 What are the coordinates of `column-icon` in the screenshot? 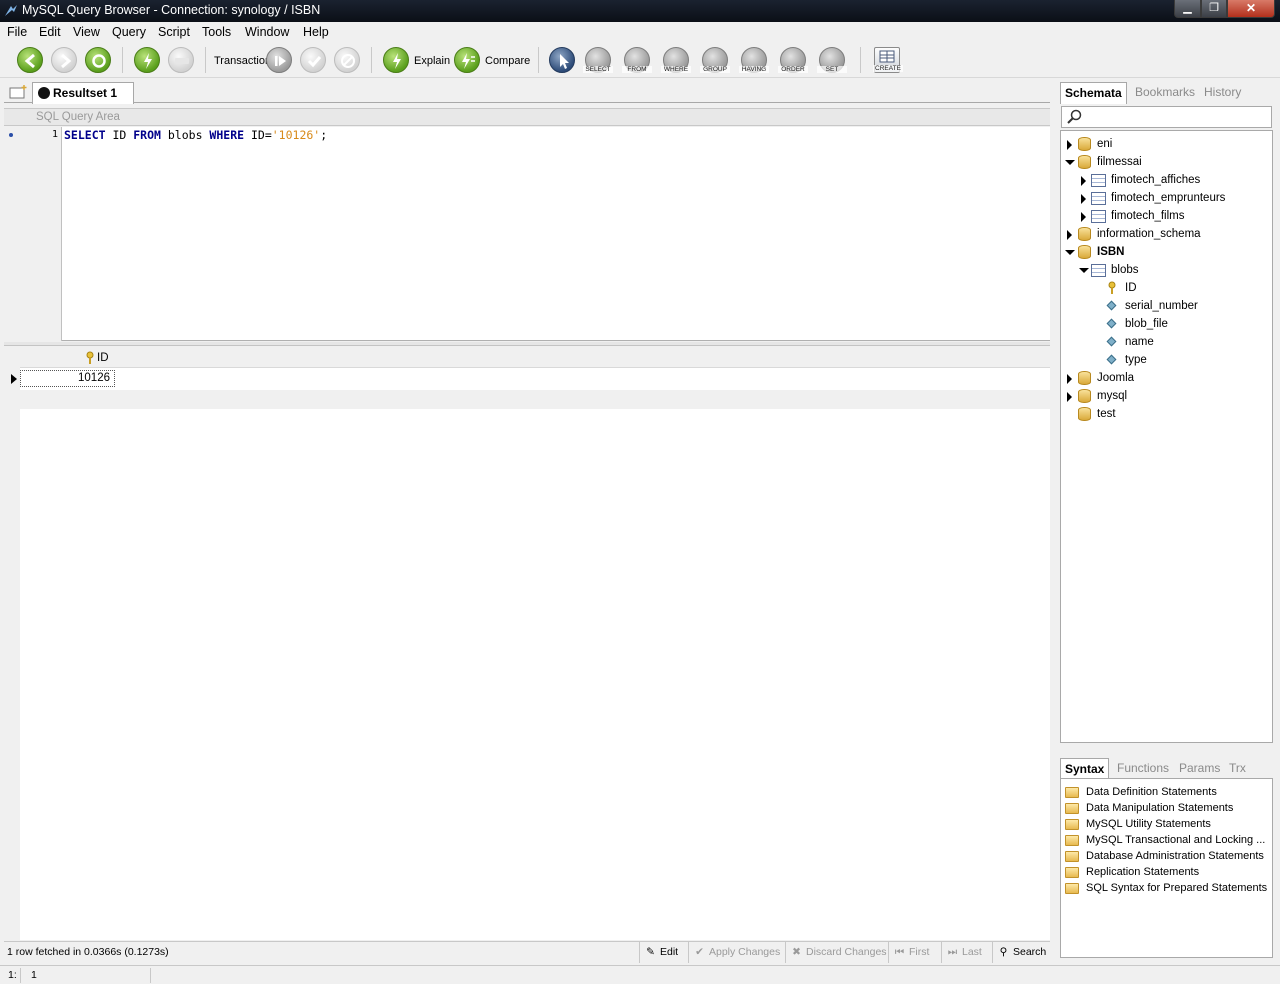 It's located at (1111, 323).